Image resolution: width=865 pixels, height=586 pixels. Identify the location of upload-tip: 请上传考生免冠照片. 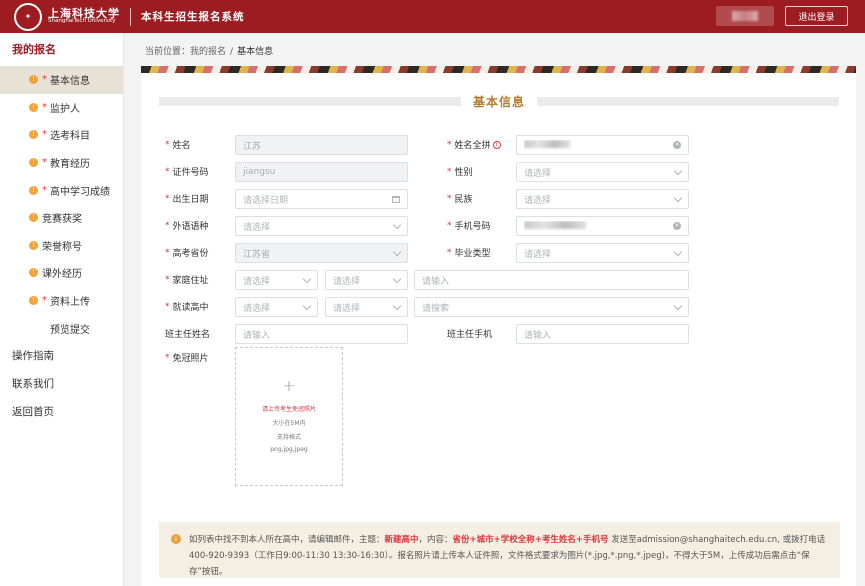
(288, 409).